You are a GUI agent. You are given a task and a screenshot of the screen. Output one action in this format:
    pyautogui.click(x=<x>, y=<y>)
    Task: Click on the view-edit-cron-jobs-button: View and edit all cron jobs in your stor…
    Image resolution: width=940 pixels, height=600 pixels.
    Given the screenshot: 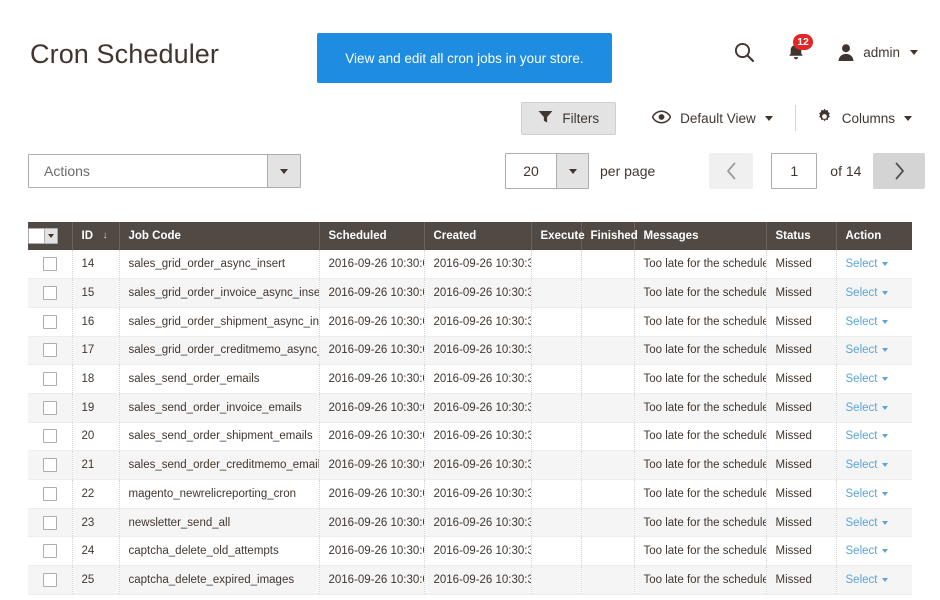 What is the action you would take?
    pyautogui.click(x=464, y=58)
    